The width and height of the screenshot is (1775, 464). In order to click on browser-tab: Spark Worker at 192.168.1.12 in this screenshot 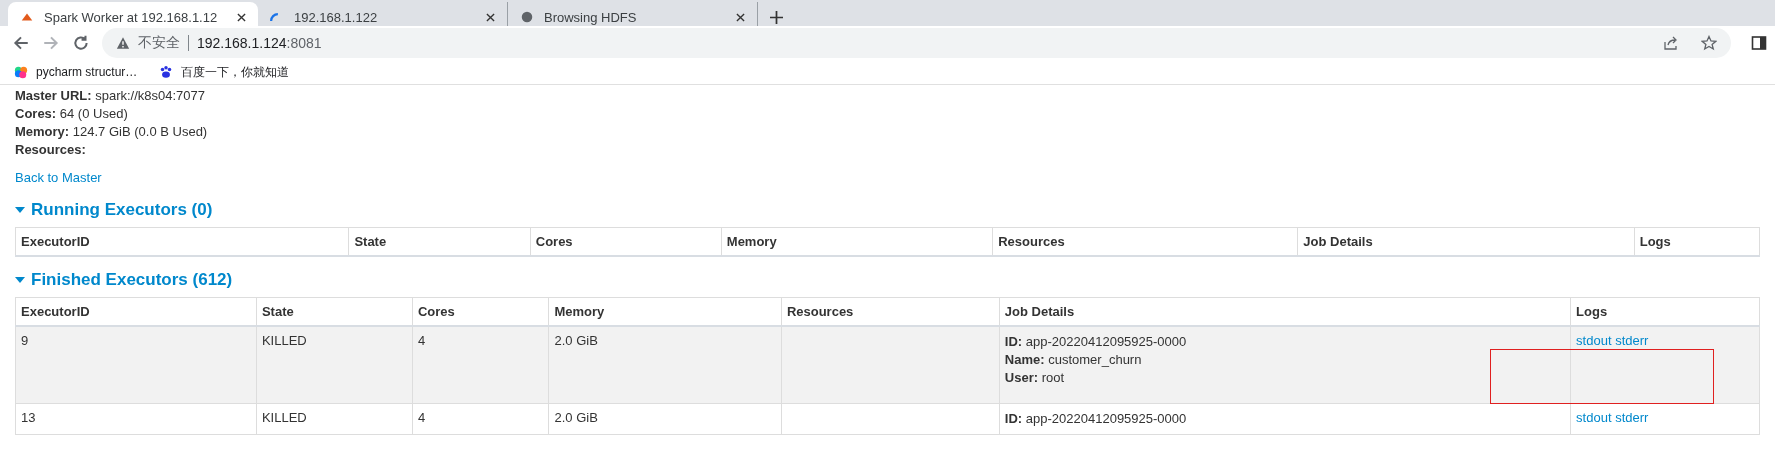, I will do `click(133, 14)`.